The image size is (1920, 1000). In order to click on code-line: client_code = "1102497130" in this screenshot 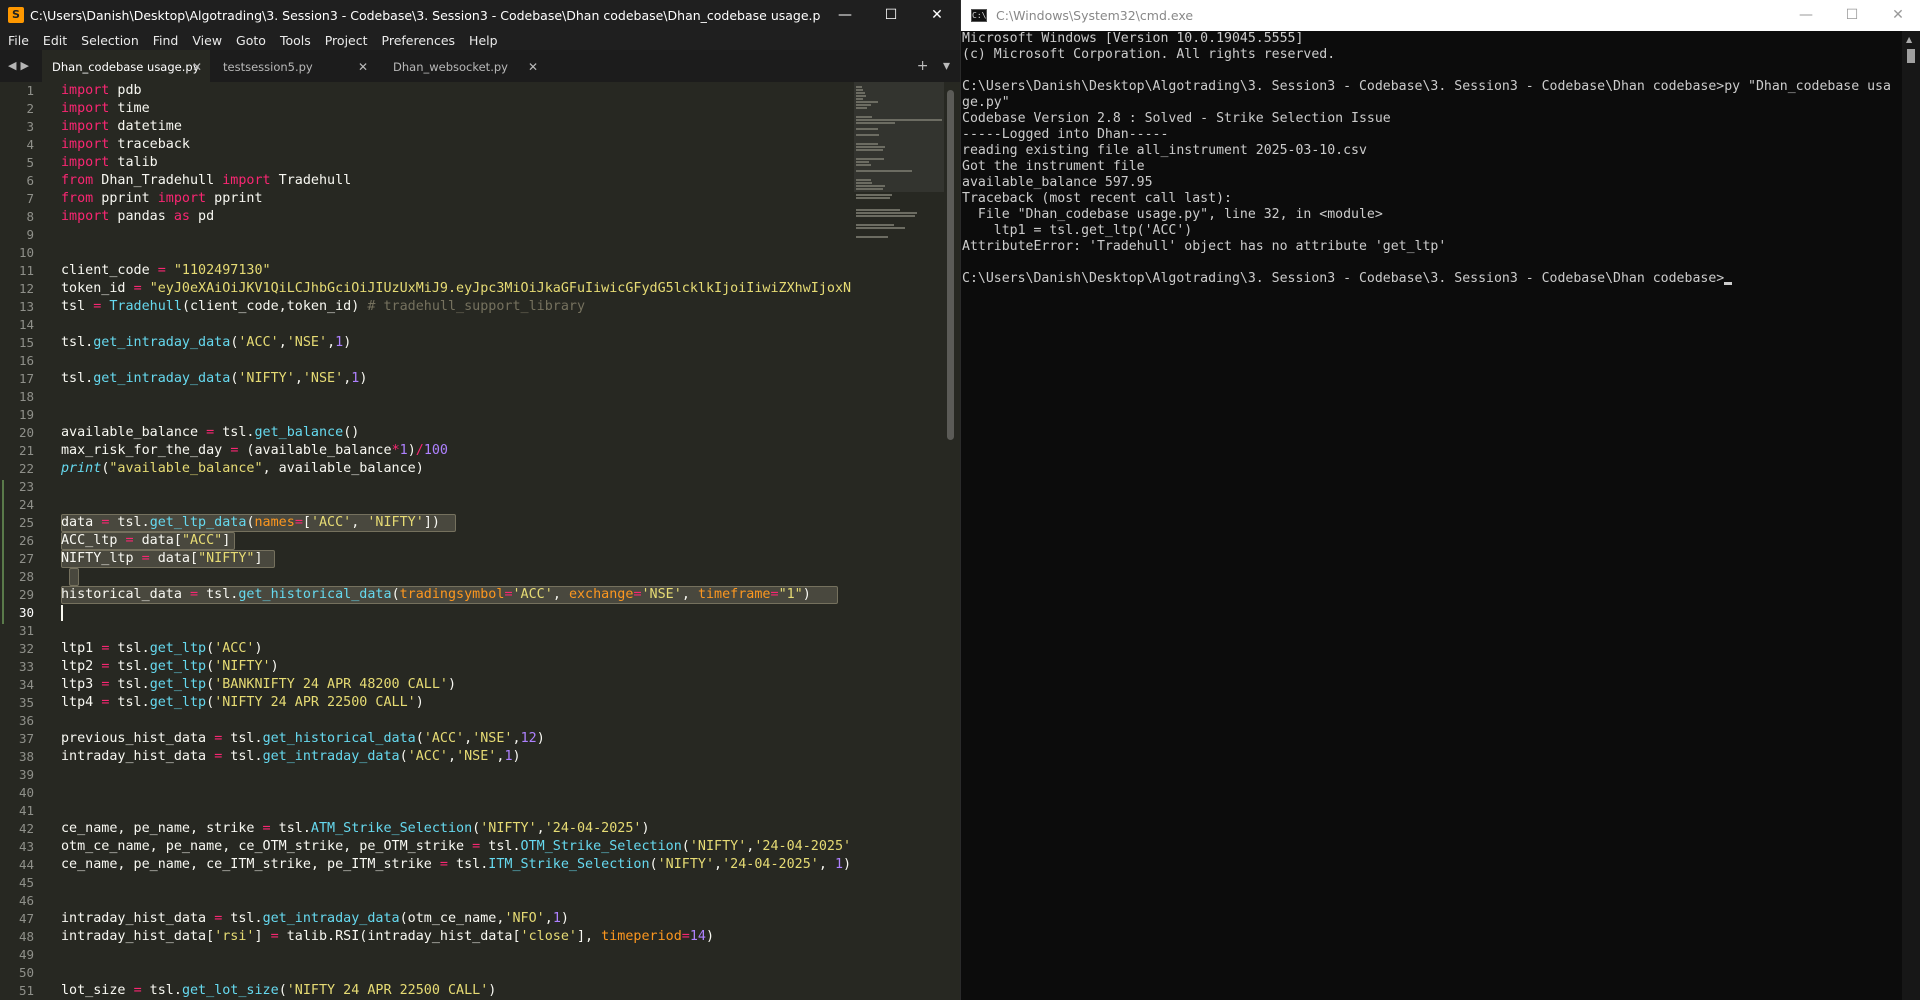, I will do `click(166, 271)`.